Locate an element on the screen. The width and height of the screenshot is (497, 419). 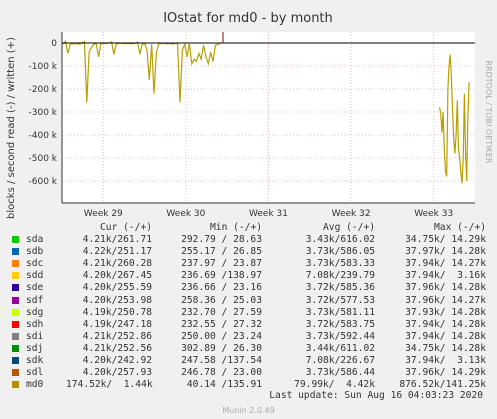
legend-max: 876.52k/141.25k is located at coordinates (442, 385).